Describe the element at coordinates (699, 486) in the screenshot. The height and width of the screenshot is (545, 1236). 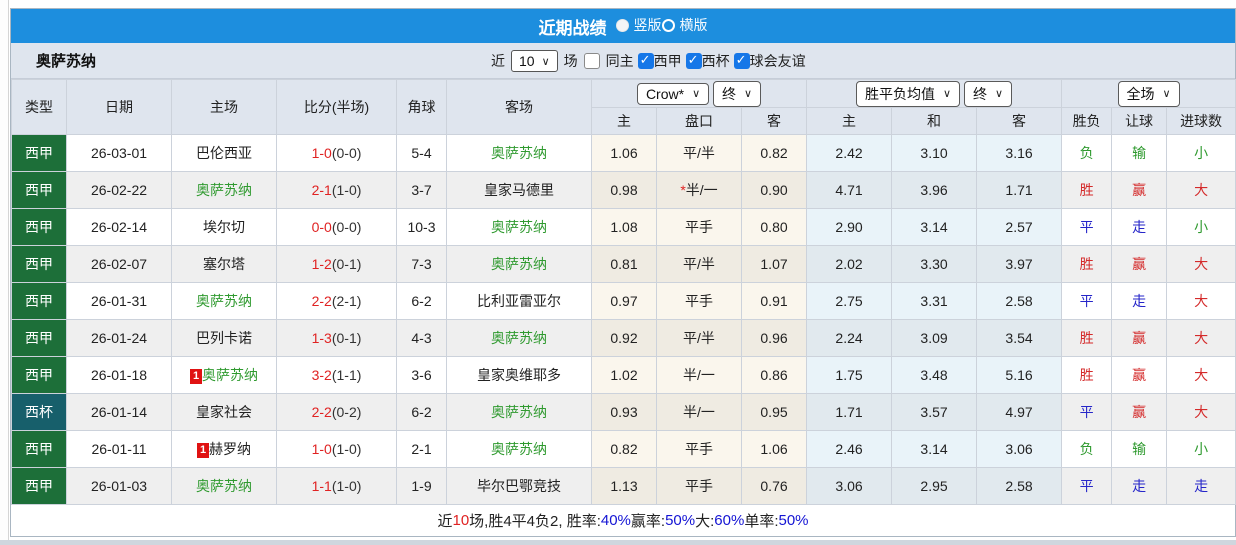
I see `cell-handicap: 平手` at that location.